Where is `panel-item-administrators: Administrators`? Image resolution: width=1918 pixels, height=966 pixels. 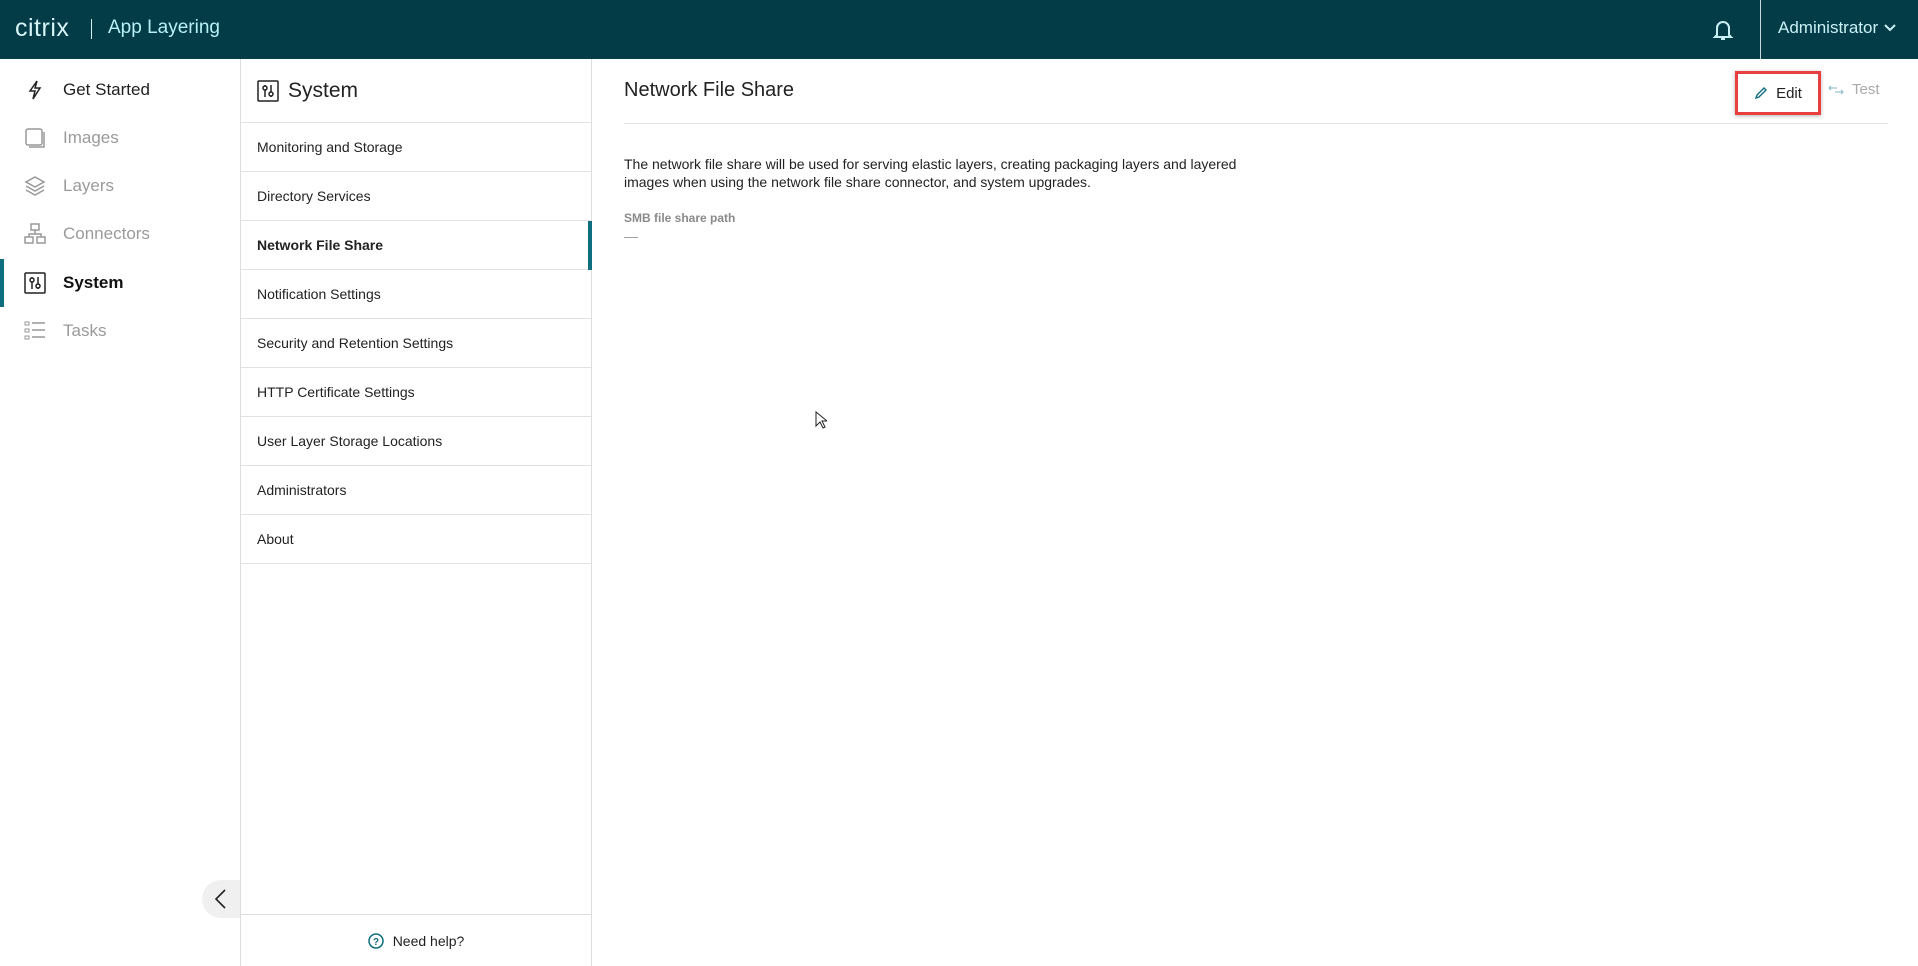 panel-item-administrators: Administrators is located at coordinates (416, 490).